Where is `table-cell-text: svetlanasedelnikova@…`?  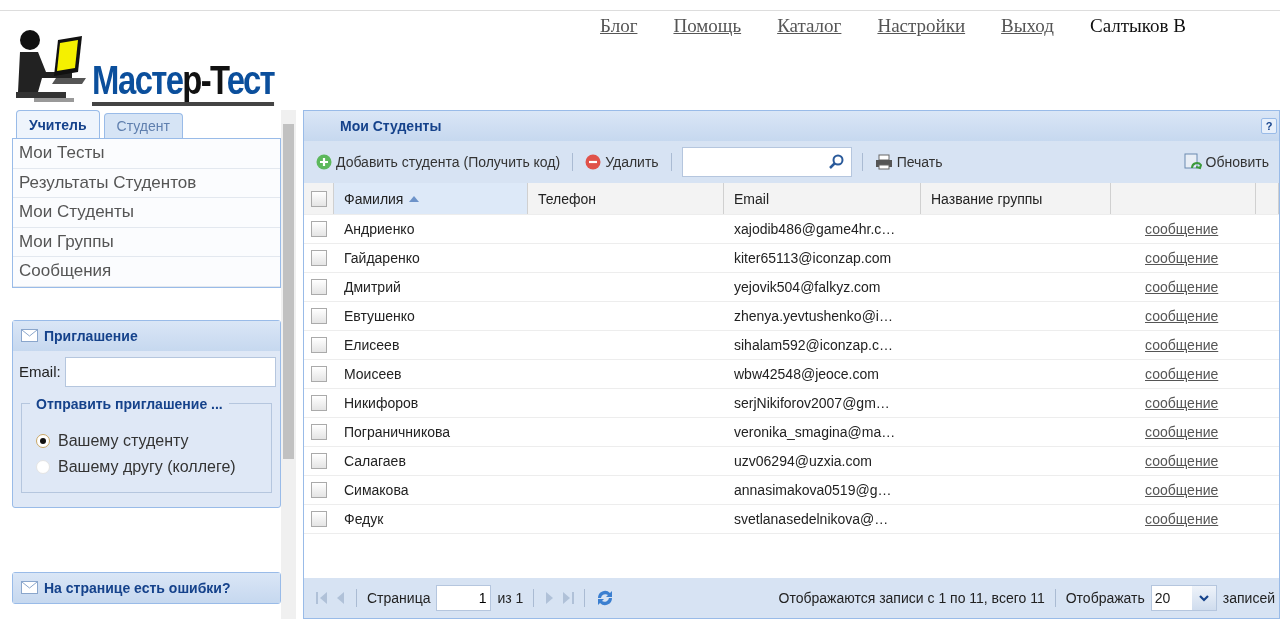 table-cell-text: svetlanasedelnikova@… is located at coordinates (811, 519).